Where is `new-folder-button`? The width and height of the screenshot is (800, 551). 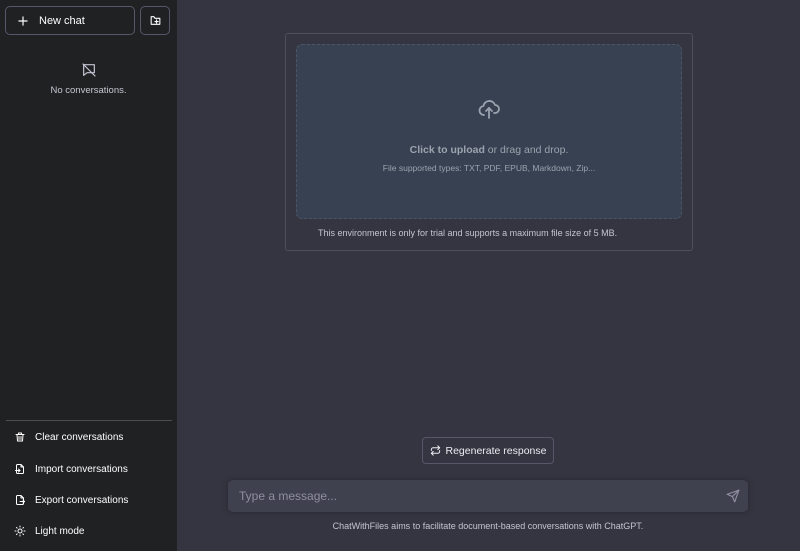
new-folder-button is located at coordinates (155, 20).